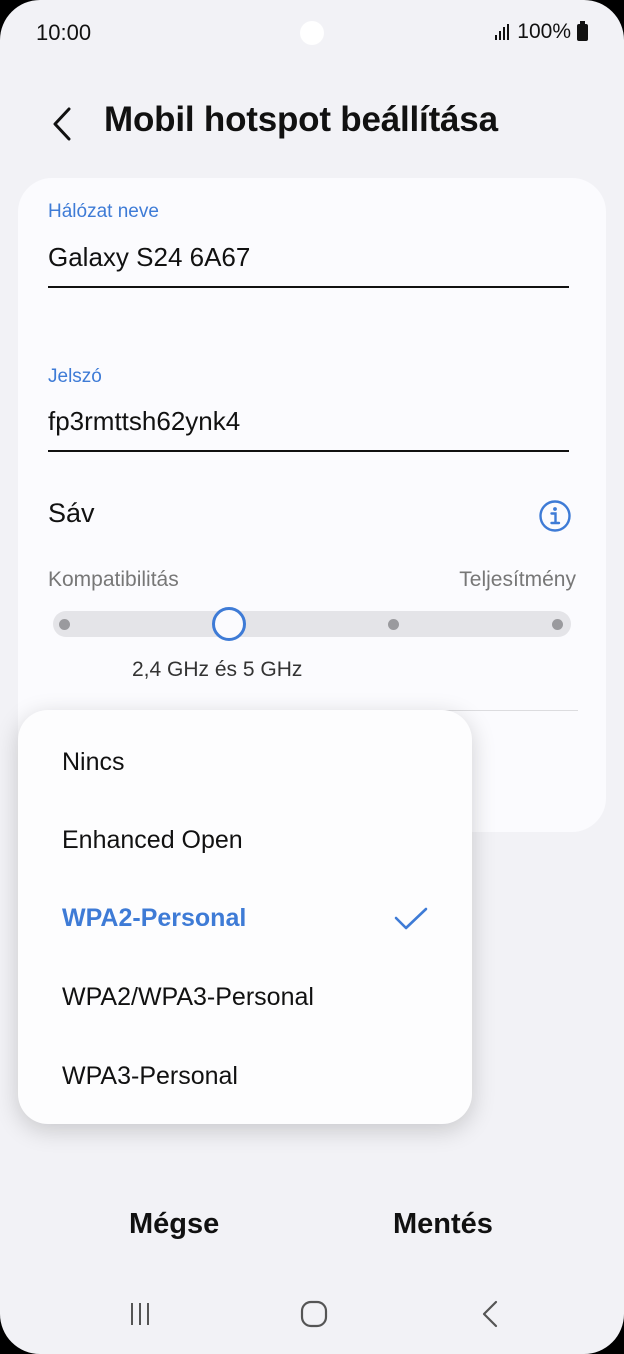 The image size is (624, 1354). I want to click on band-value: 2,4 GHz és 5 GHz, so click(217, 669).